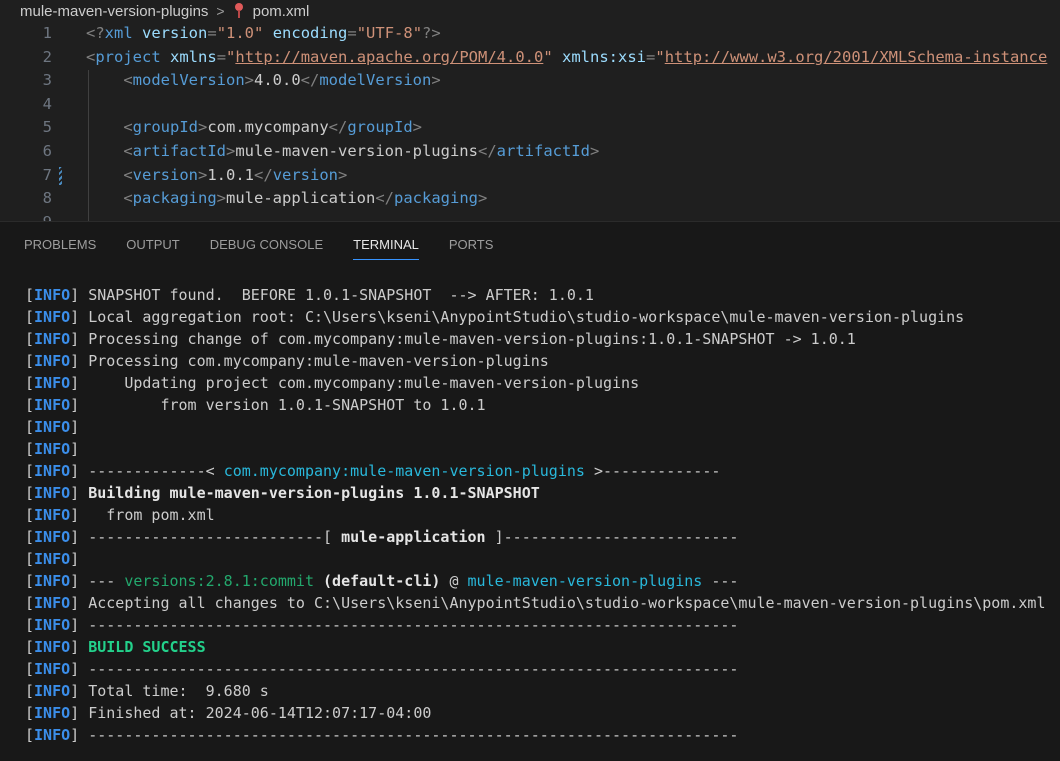 The image size is (1060, 761). What do you see at coordinates (386, 248) in the screenshot?
I see `tab-terminal: TERMINAL` at bounding box center [386, 248].